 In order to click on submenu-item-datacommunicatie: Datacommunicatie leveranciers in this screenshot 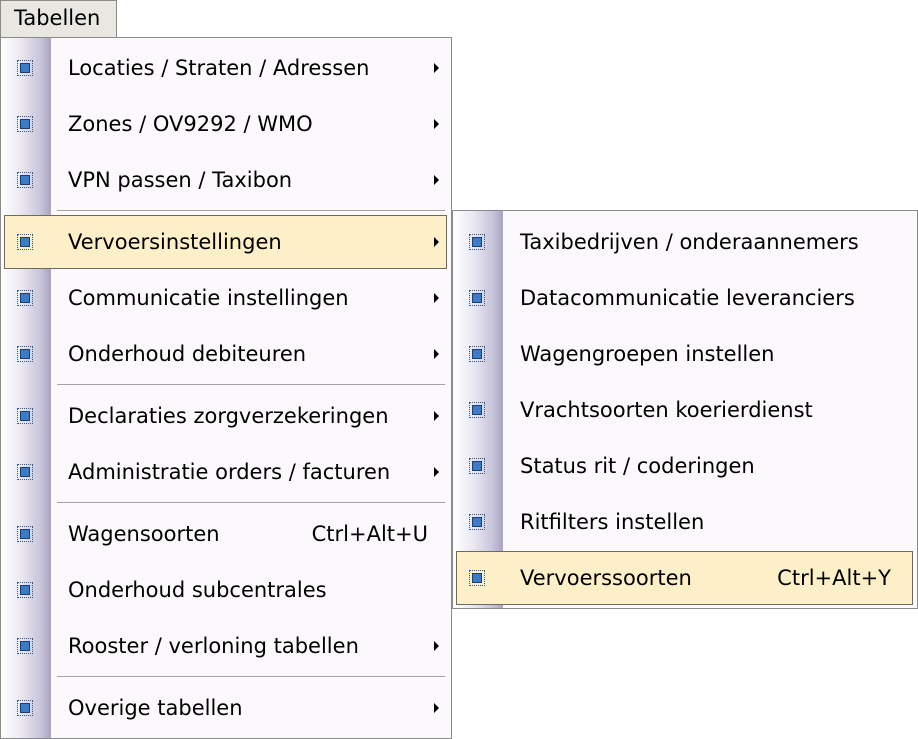, I will do `click(684, 298)`.